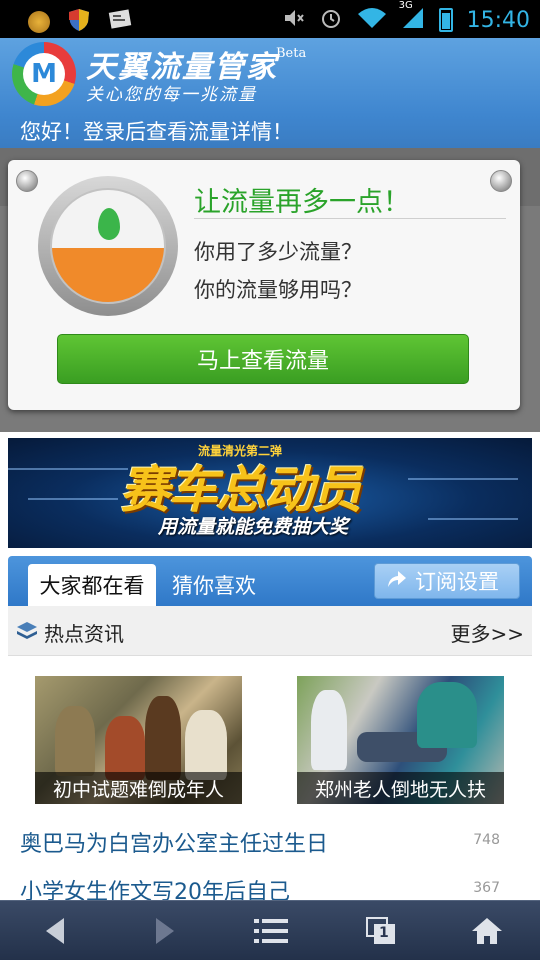 This screenshot has height=960, width=540. What do you see at coordinates (214, 585) in the screenshot?
I see `tab-recommended: 猜你喜欢` at bounding box center [214, 585].